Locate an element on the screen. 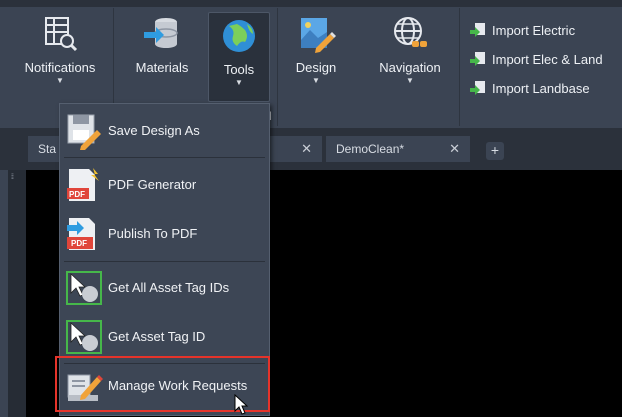 The height and width of the screenshot is (417, 622). menu-item-label: Publish To PDF is located at coordinates (153, 233).